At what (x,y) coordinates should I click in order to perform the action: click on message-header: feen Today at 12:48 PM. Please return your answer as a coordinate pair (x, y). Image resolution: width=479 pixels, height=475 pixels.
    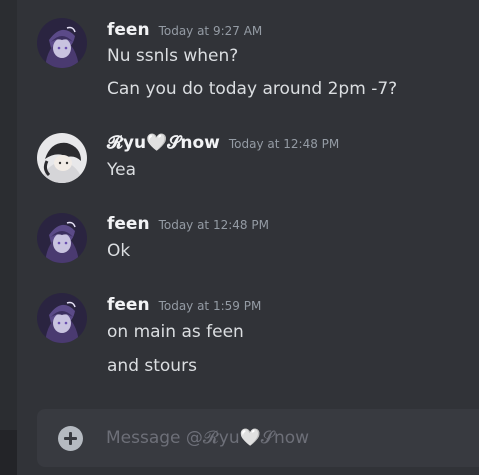
    Looking at the image, I should click on (188, 226).